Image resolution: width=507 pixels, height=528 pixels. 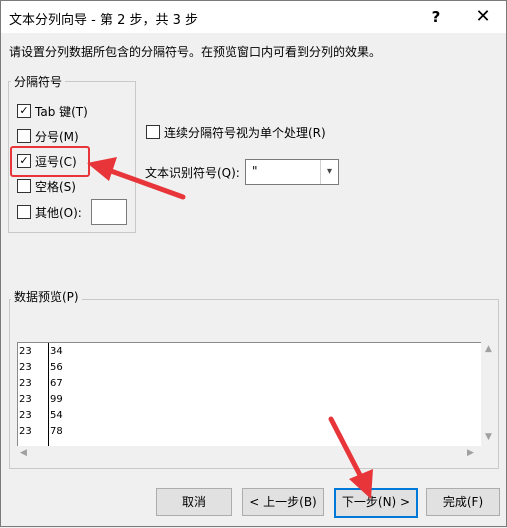 What do you see at coordinates (329, 172) in the screenshot?
I see `chevron-down-icon: ▾` at bounding box center [329, 172].